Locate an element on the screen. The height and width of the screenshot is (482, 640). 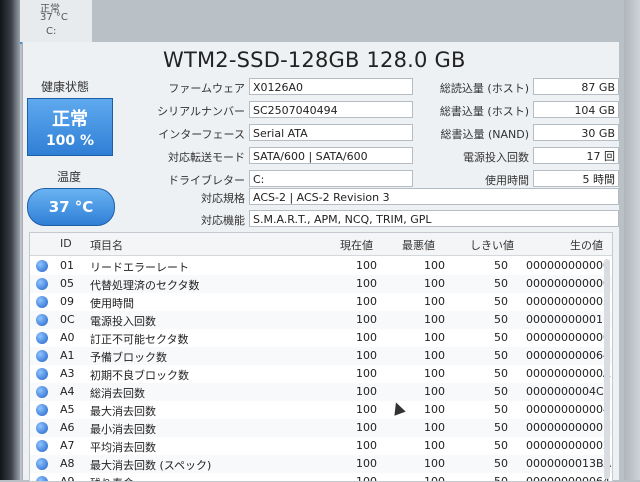
cell-raw: 0000000004C5 is located at coordinates (568, 391).